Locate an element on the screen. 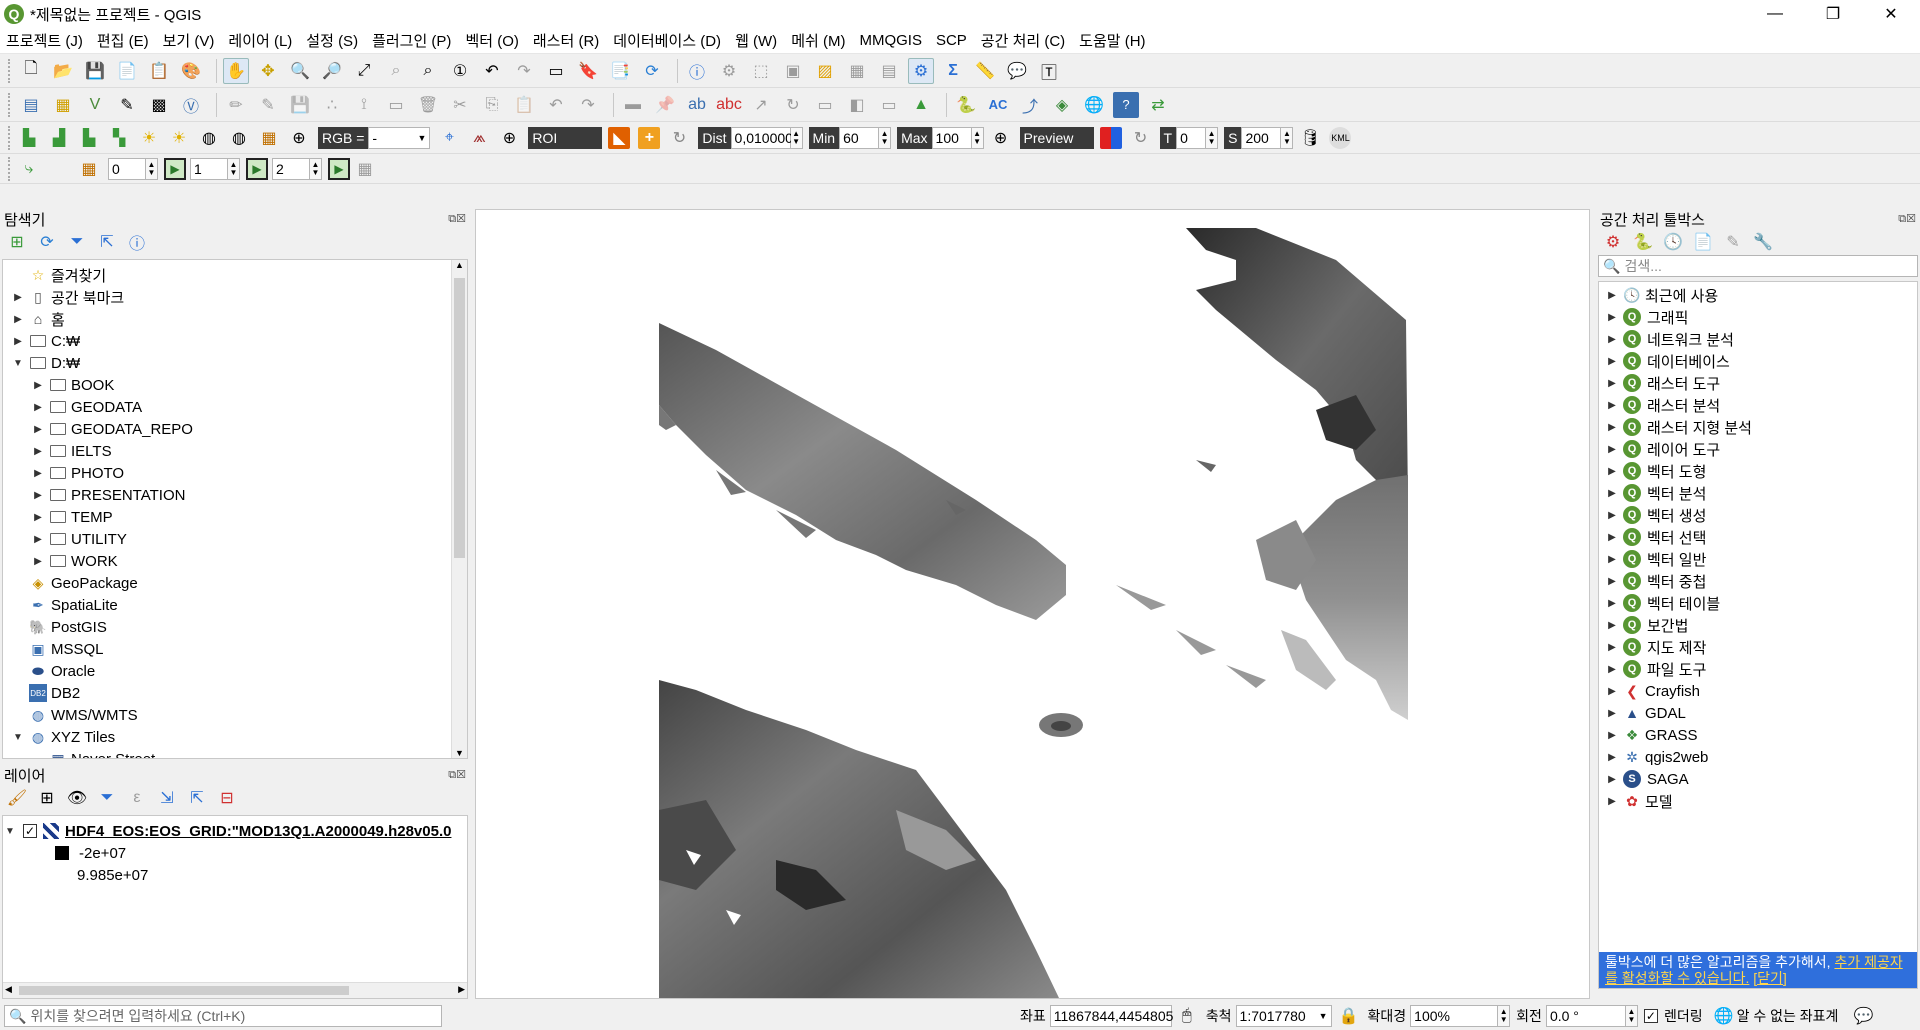  scp-spectral-icon: ⌖ is located at coordinates (449, 138).